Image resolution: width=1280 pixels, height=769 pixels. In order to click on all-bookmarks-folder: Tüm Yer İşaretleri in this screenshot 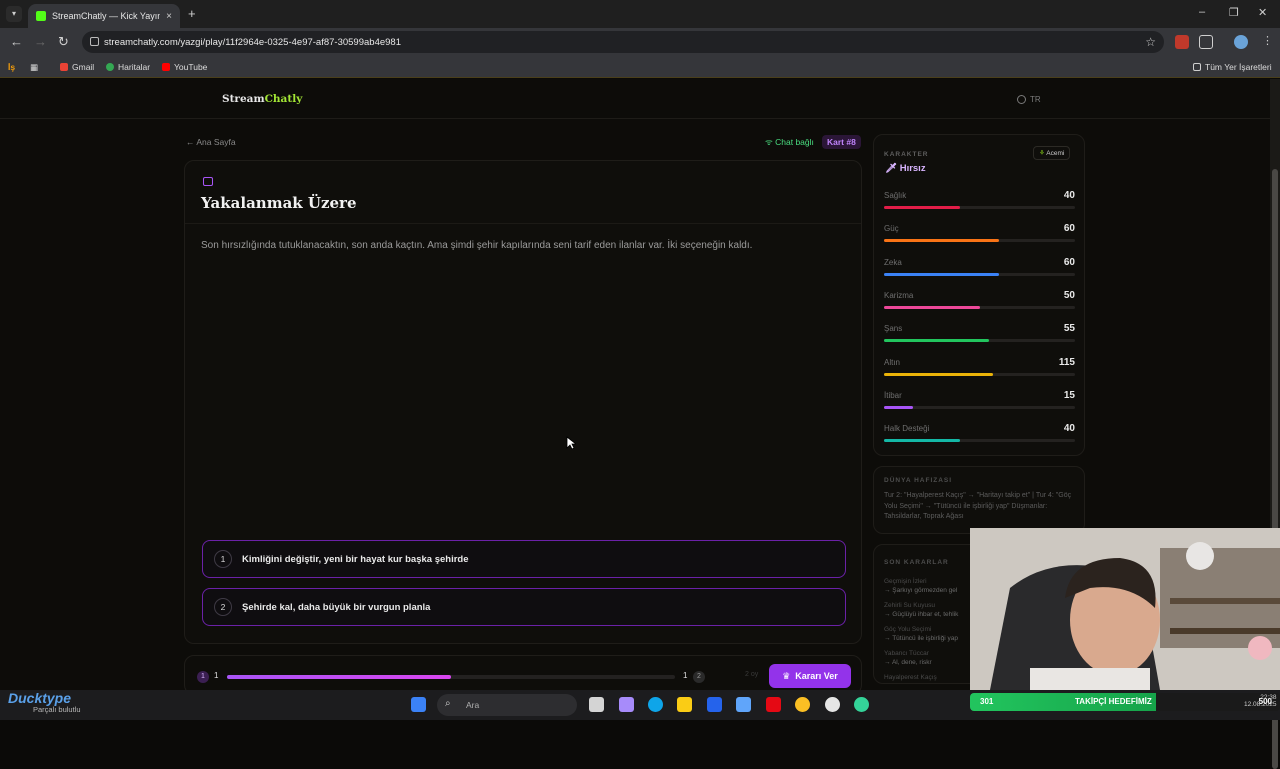, I will do `click(1232, 67)`.